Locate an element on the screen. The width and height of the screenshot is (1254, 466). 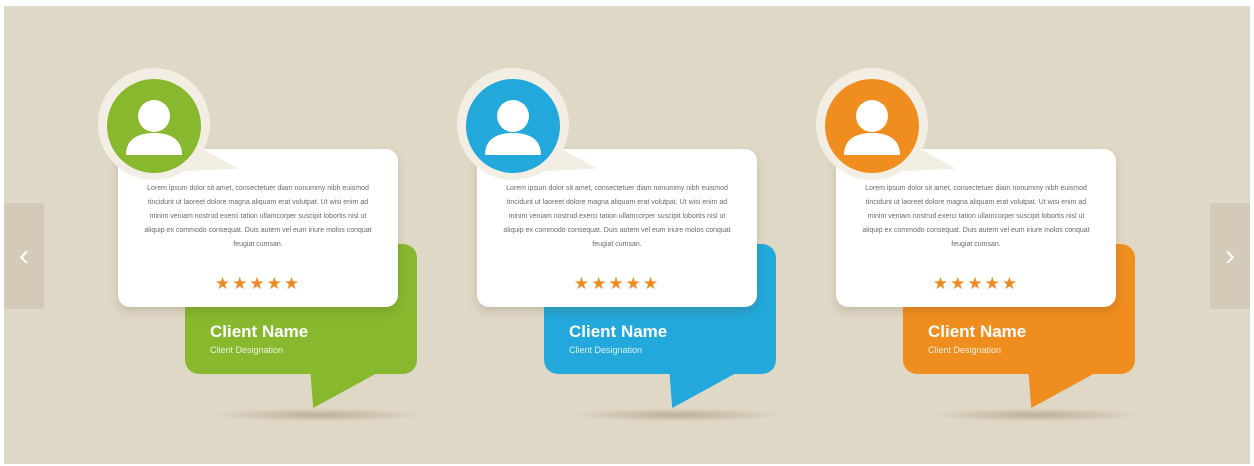
previous-arrow-button: ‹ is located at coordinates (24, 256).